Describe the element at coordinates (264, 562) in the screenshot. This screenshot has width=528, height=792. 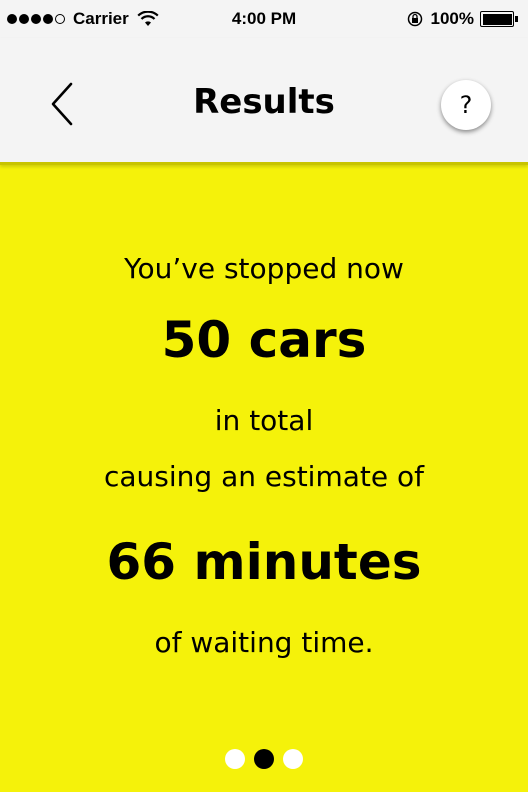
I see `waiting-minutes: 66 minutes` at that location.